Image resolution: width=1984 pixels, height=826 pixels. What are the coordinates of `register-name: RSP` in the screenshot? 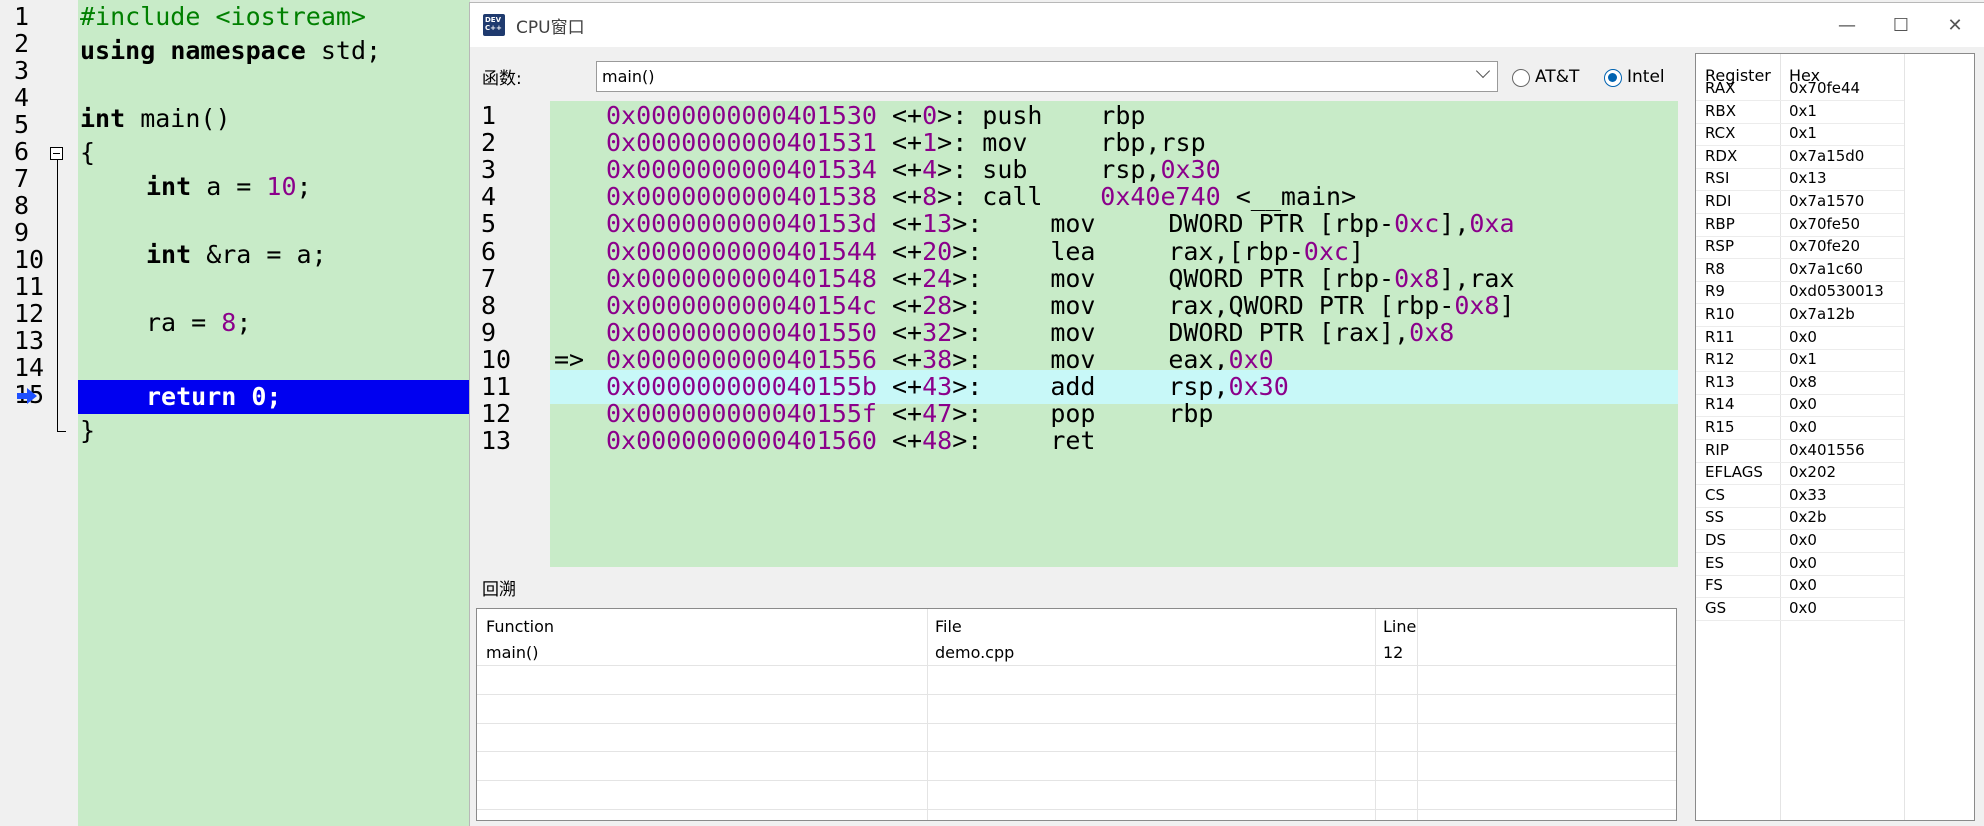 It's located at (1719, 246).